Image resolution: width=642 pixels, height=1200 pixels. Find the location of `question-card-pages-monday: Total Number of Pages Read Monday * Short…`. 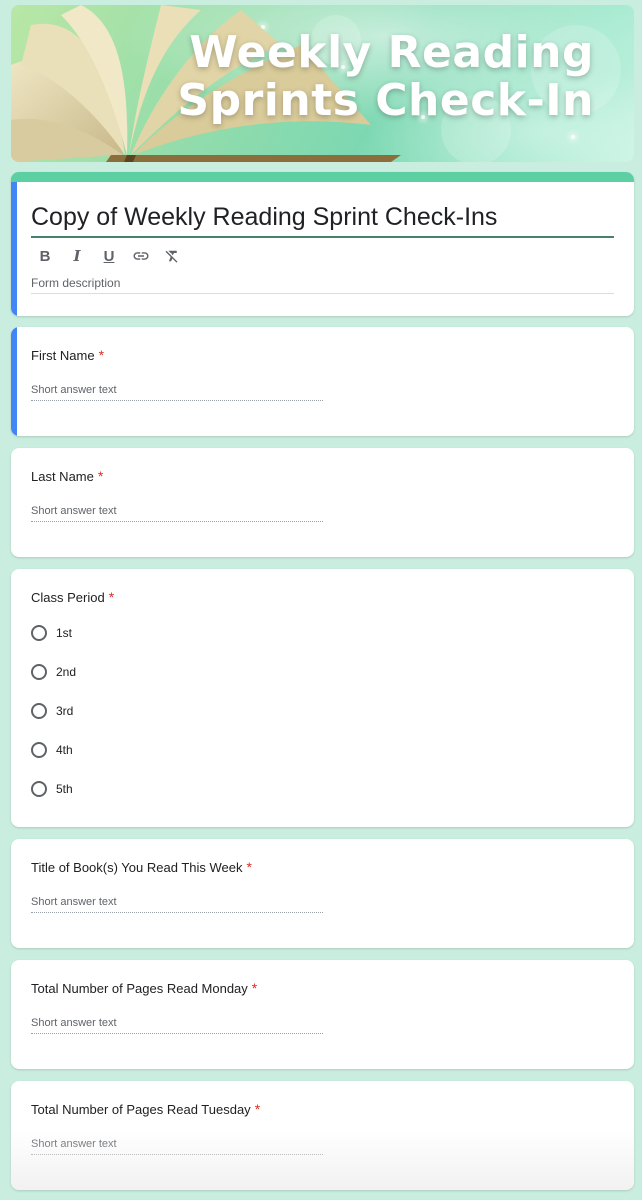

question-card-pages-monday: Total Number of Pages Read Monday * Short… is located at coordinates (322, 1014).